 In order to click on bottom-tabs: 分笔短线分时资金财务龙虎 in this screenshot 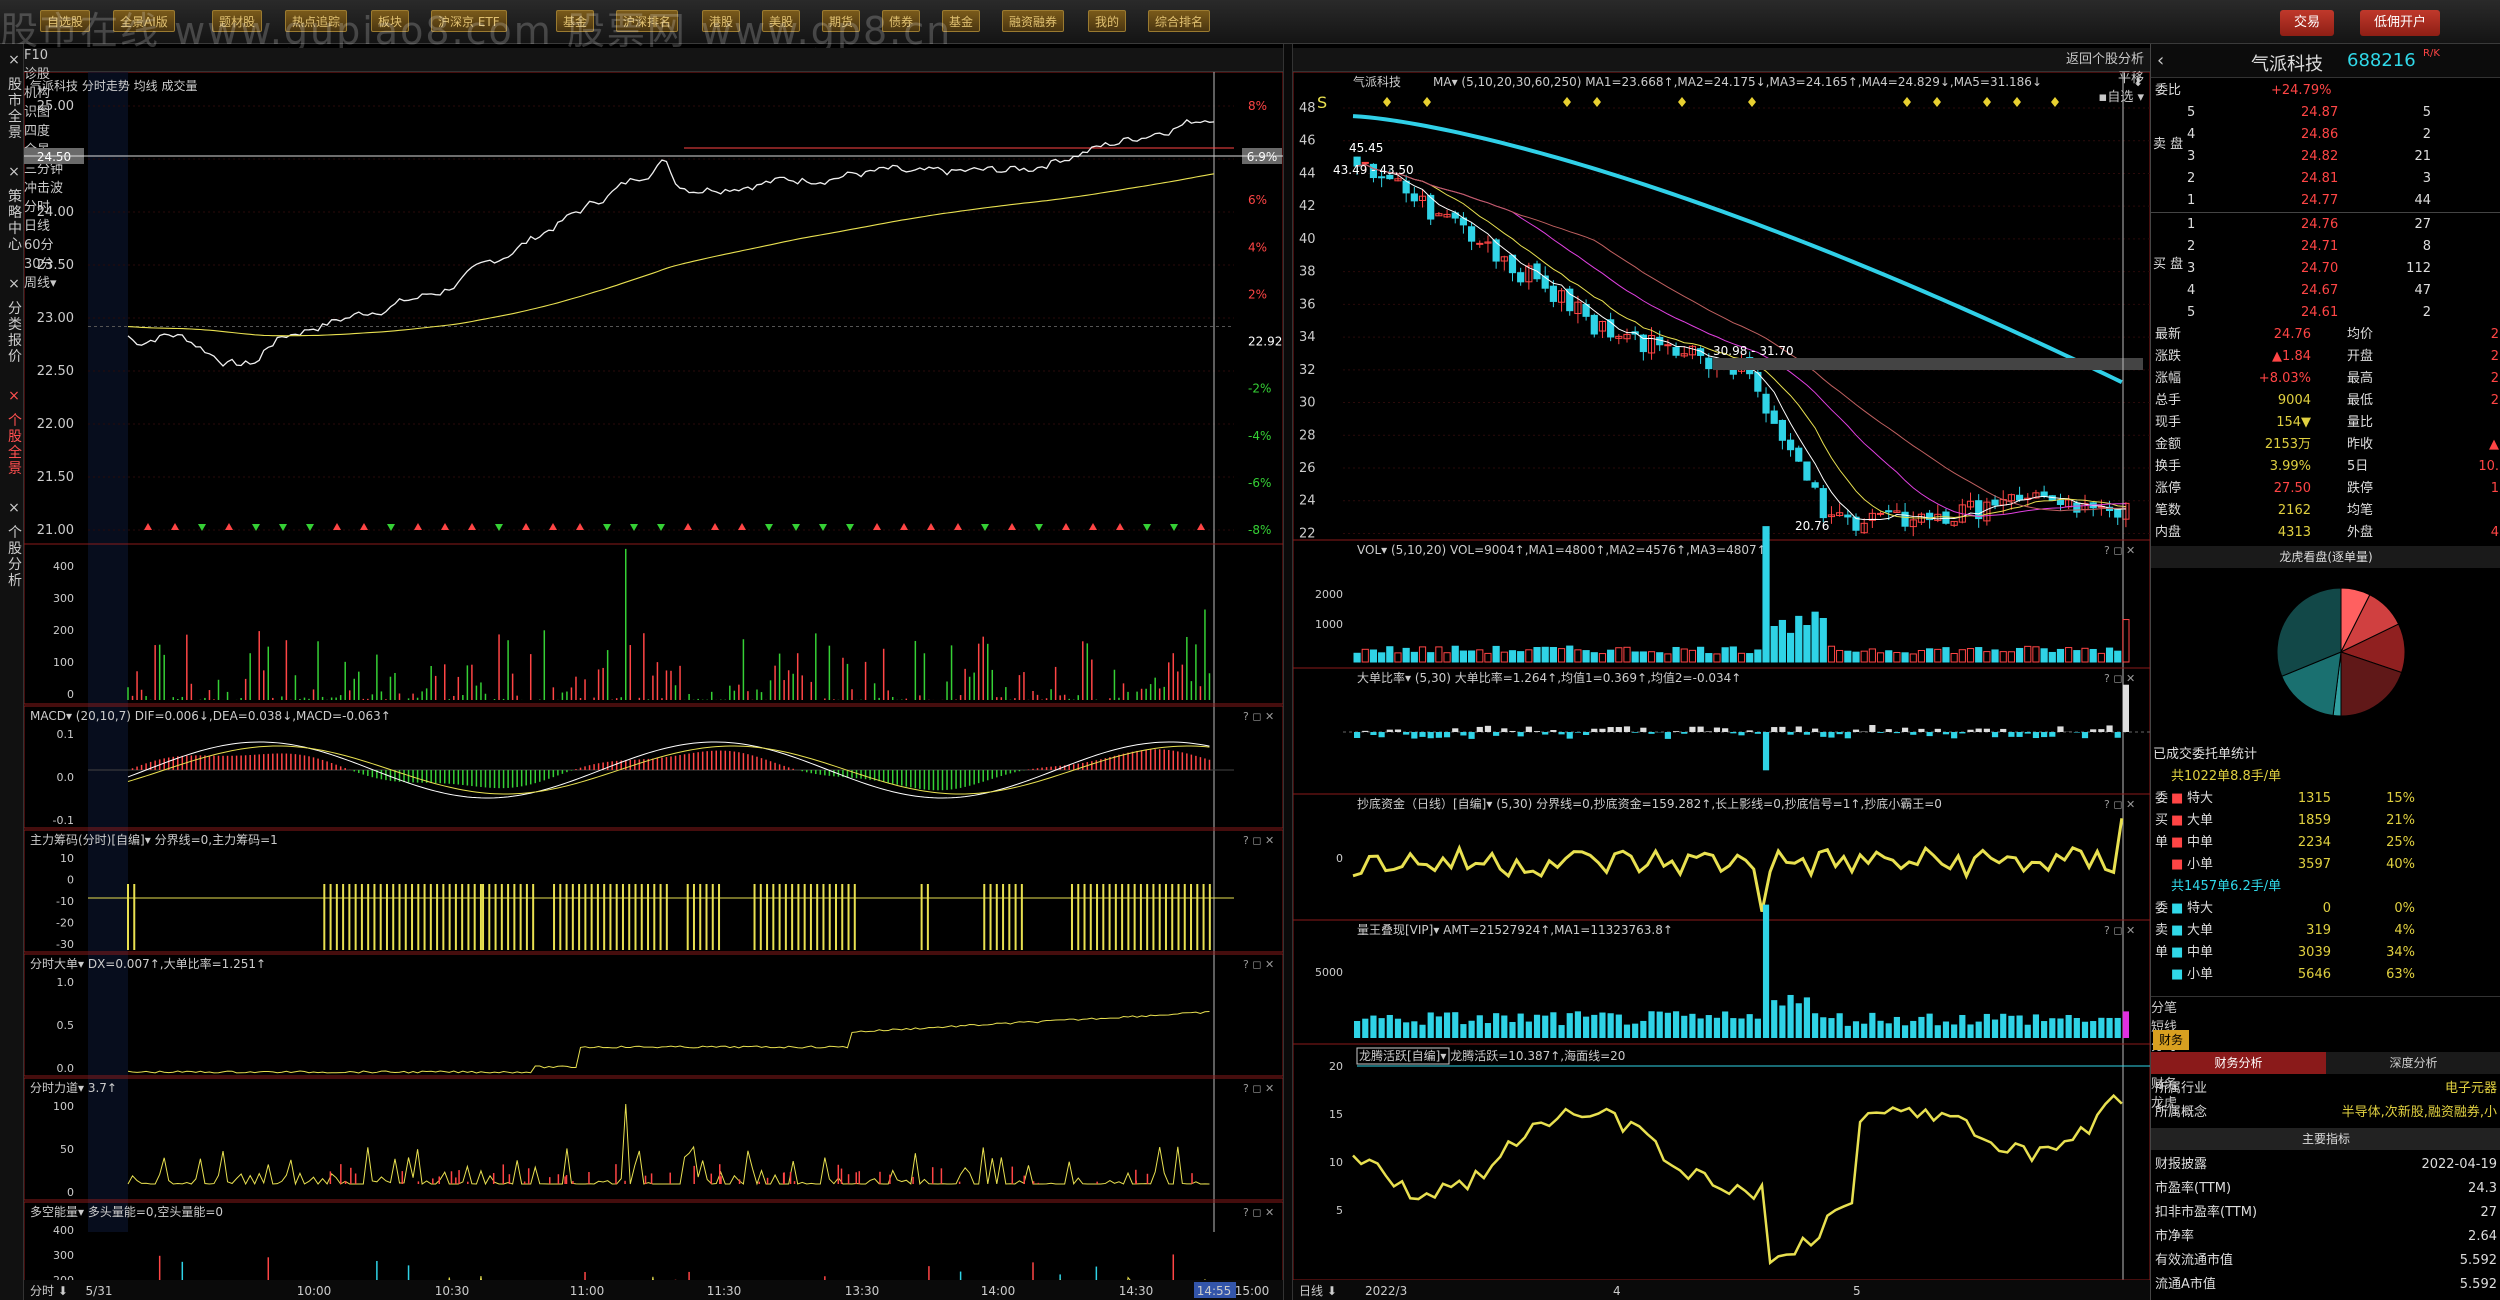, I will do `click(2325, 1053)`.